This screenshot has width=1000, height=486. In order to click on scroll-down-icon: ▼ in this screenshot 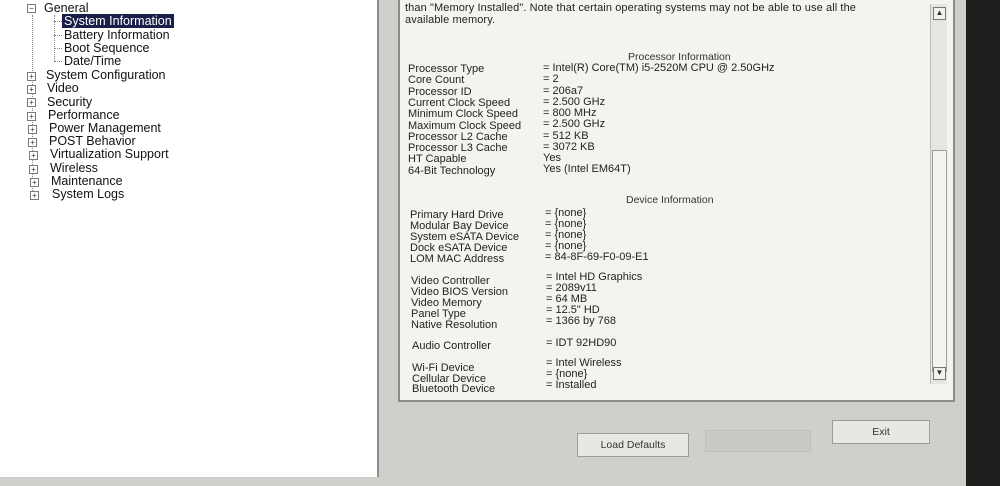, I will do `click(939, 373)`.